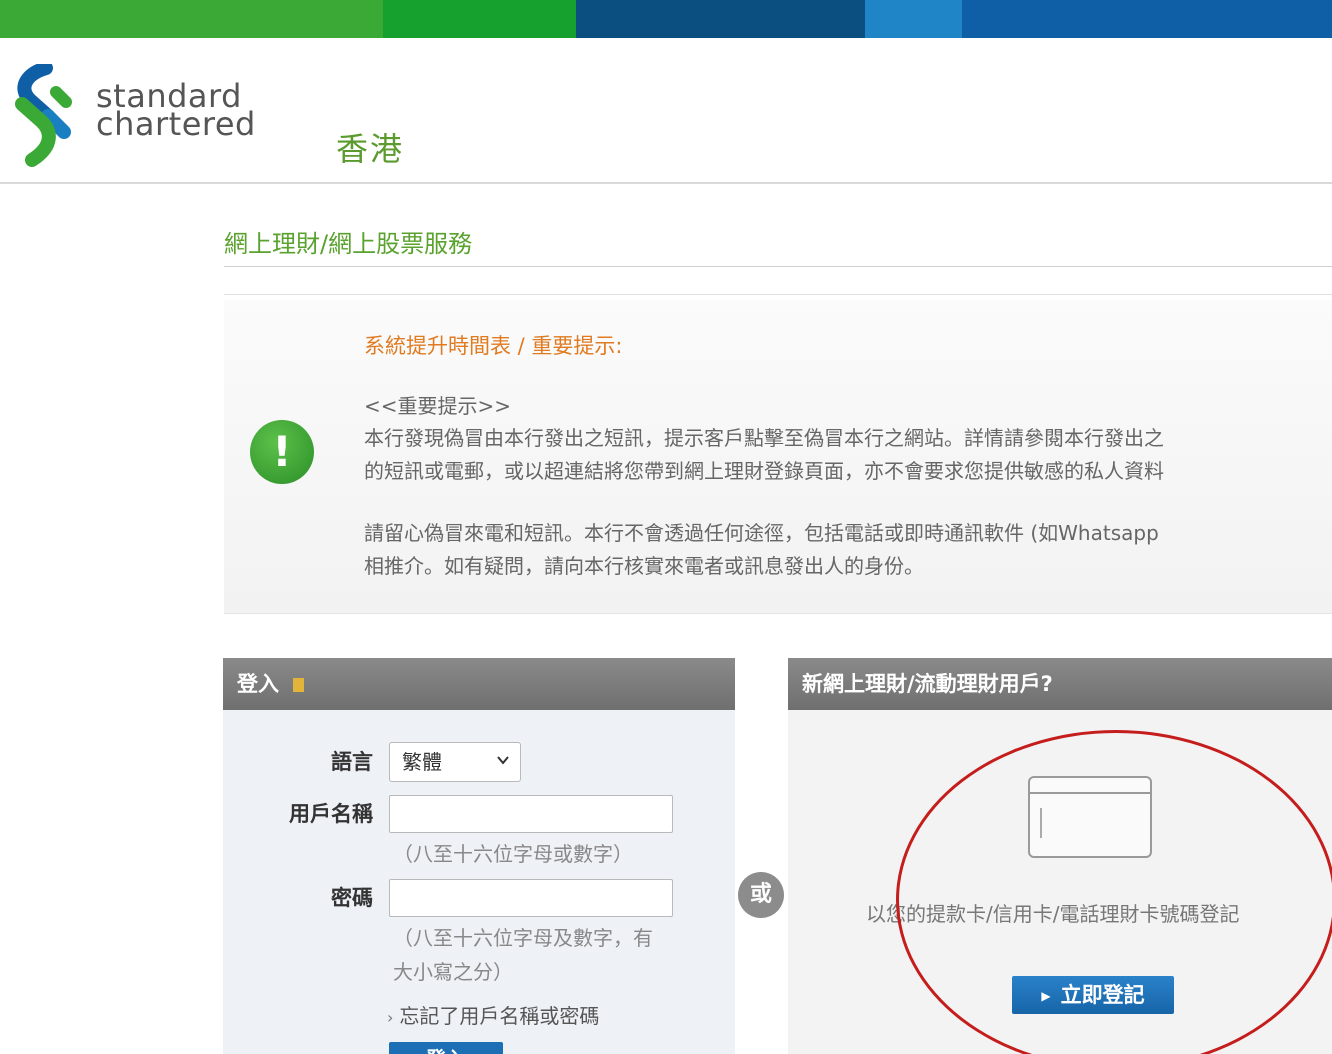 The width and height of the screenshot is (1332, 1054). Describe the element at coordinates (352, 762) in the screenshot. I see `language-label: 語言` at that location.